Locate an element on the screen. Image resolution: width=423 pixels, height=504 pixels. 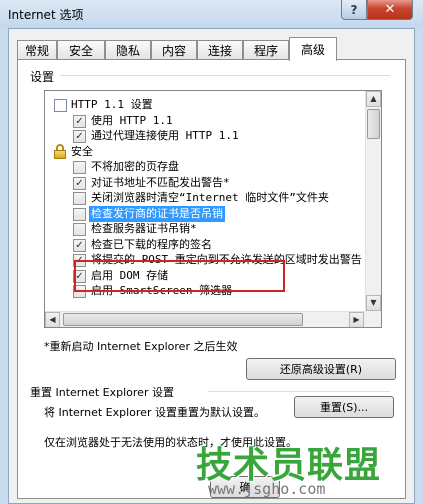
settings-option: ✓ 检查已下载的程序的签名 is located at coordinates (205, 245).